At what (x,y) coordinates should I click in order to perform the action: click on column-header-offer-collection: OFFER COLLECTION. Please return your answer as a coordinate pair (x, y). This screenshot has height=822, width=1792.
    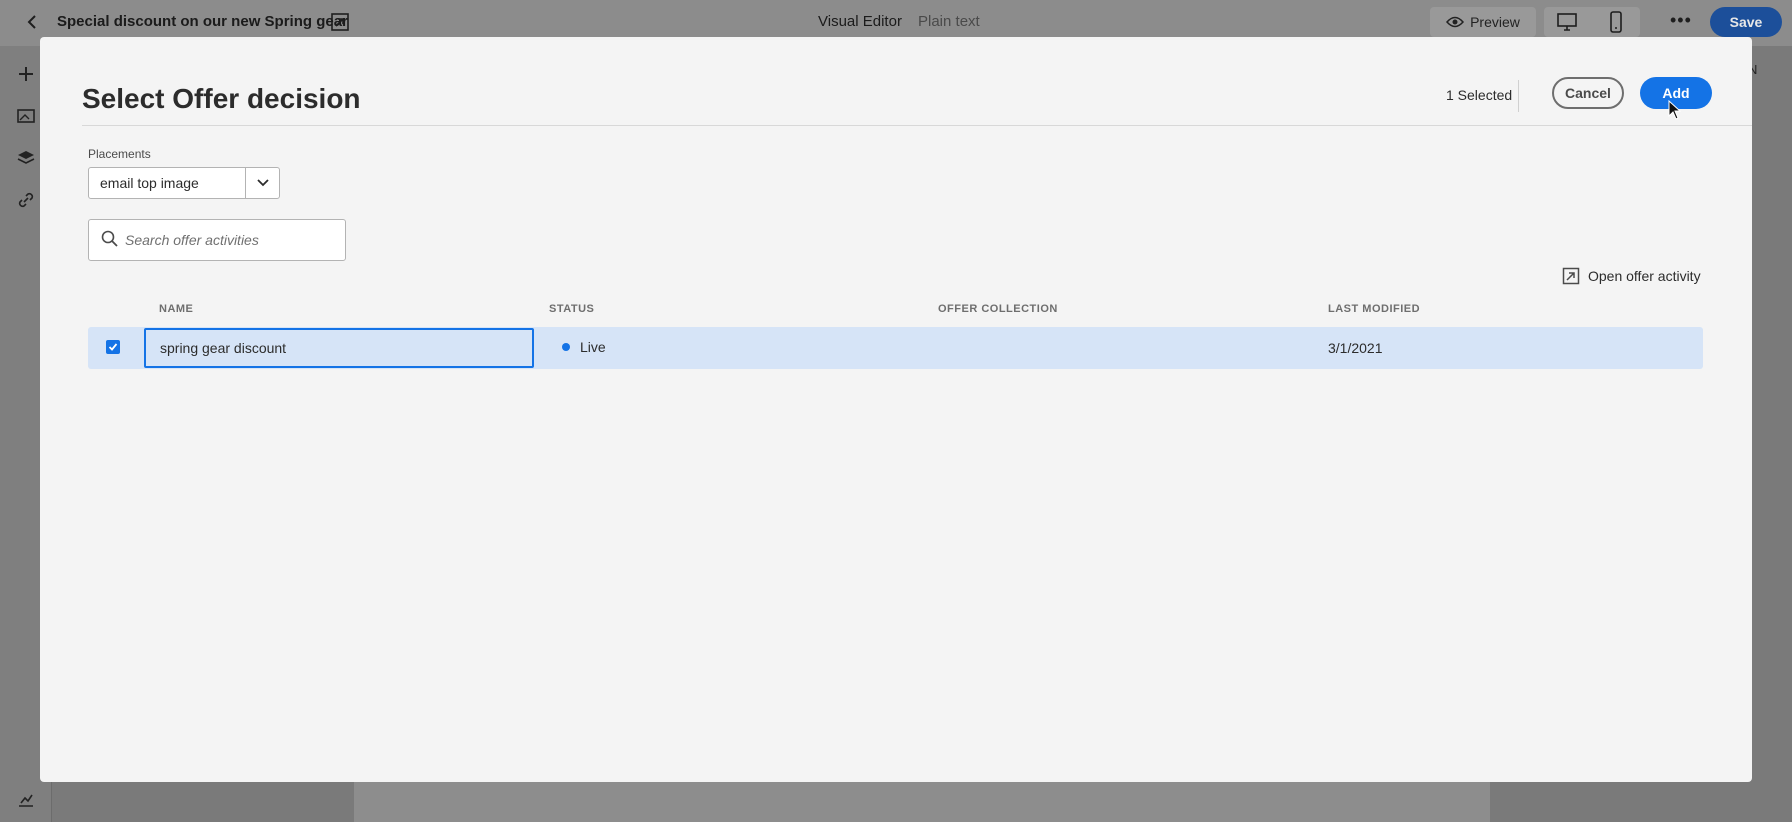
    Looking at the image, I should click on (998, 309).